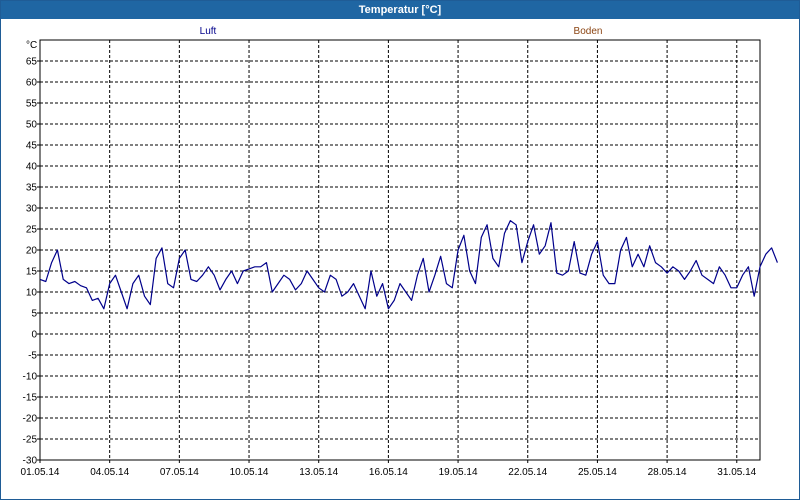  I want to click on x-tick-label: 13.05.14, so click(318, 472).